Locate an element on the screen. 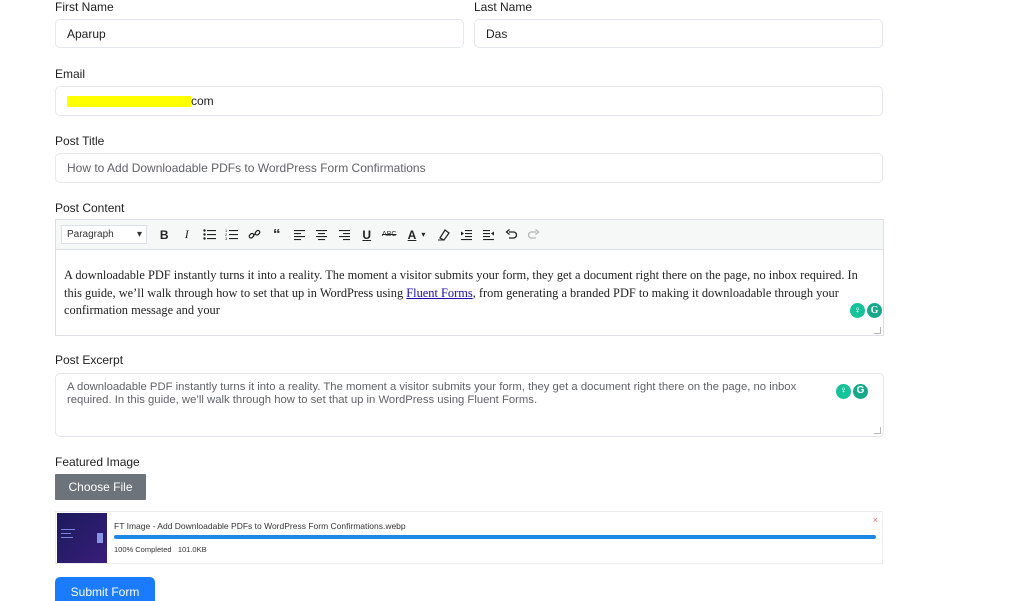  upload-status-text: 100% Completed is located at coordinates (143, 549).